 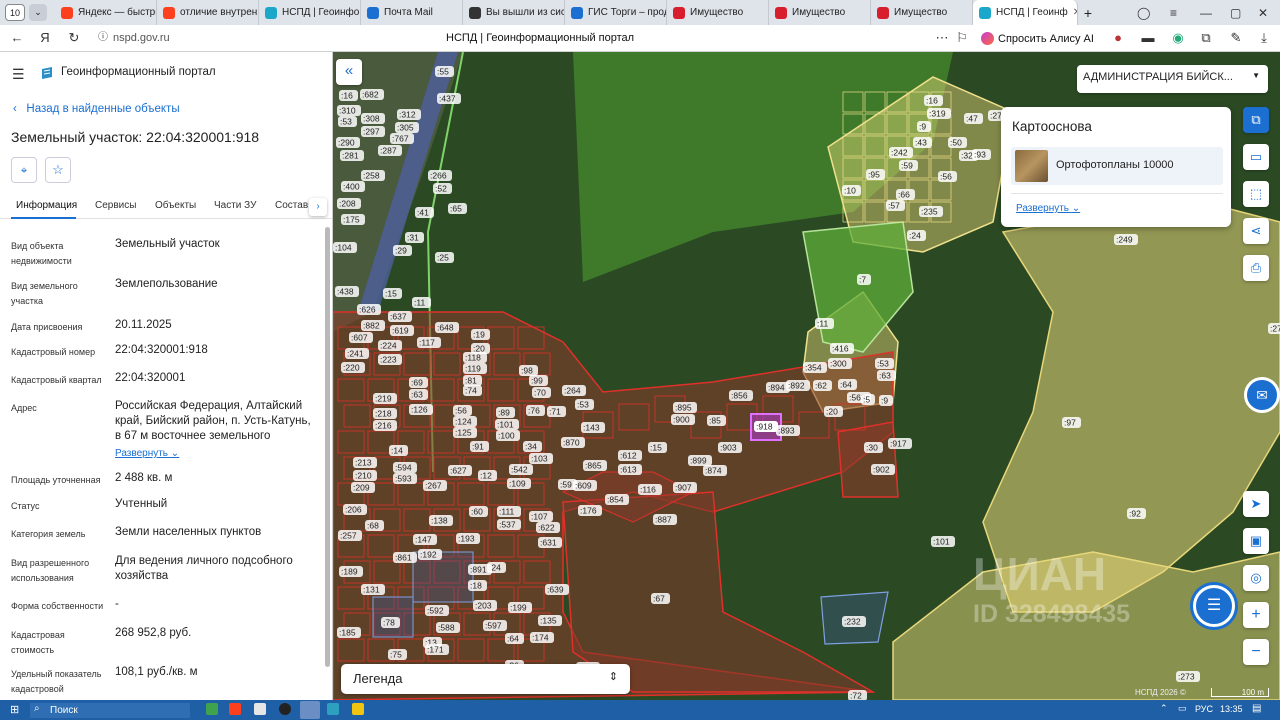 I want to click on parcel-label: :612, so click(x=630, y=455).